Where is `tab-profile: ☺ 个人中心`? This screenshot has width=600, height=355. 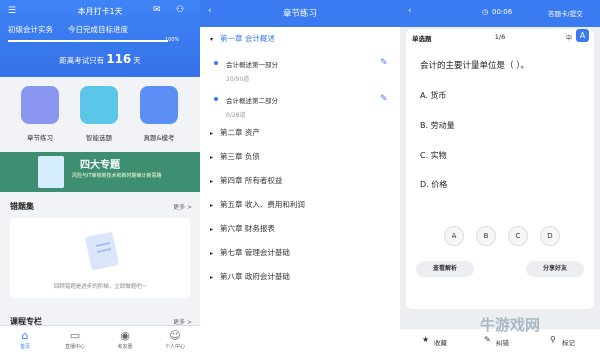 tab-profile: ☺ 个人中心 is located at coordinates (175, 339).